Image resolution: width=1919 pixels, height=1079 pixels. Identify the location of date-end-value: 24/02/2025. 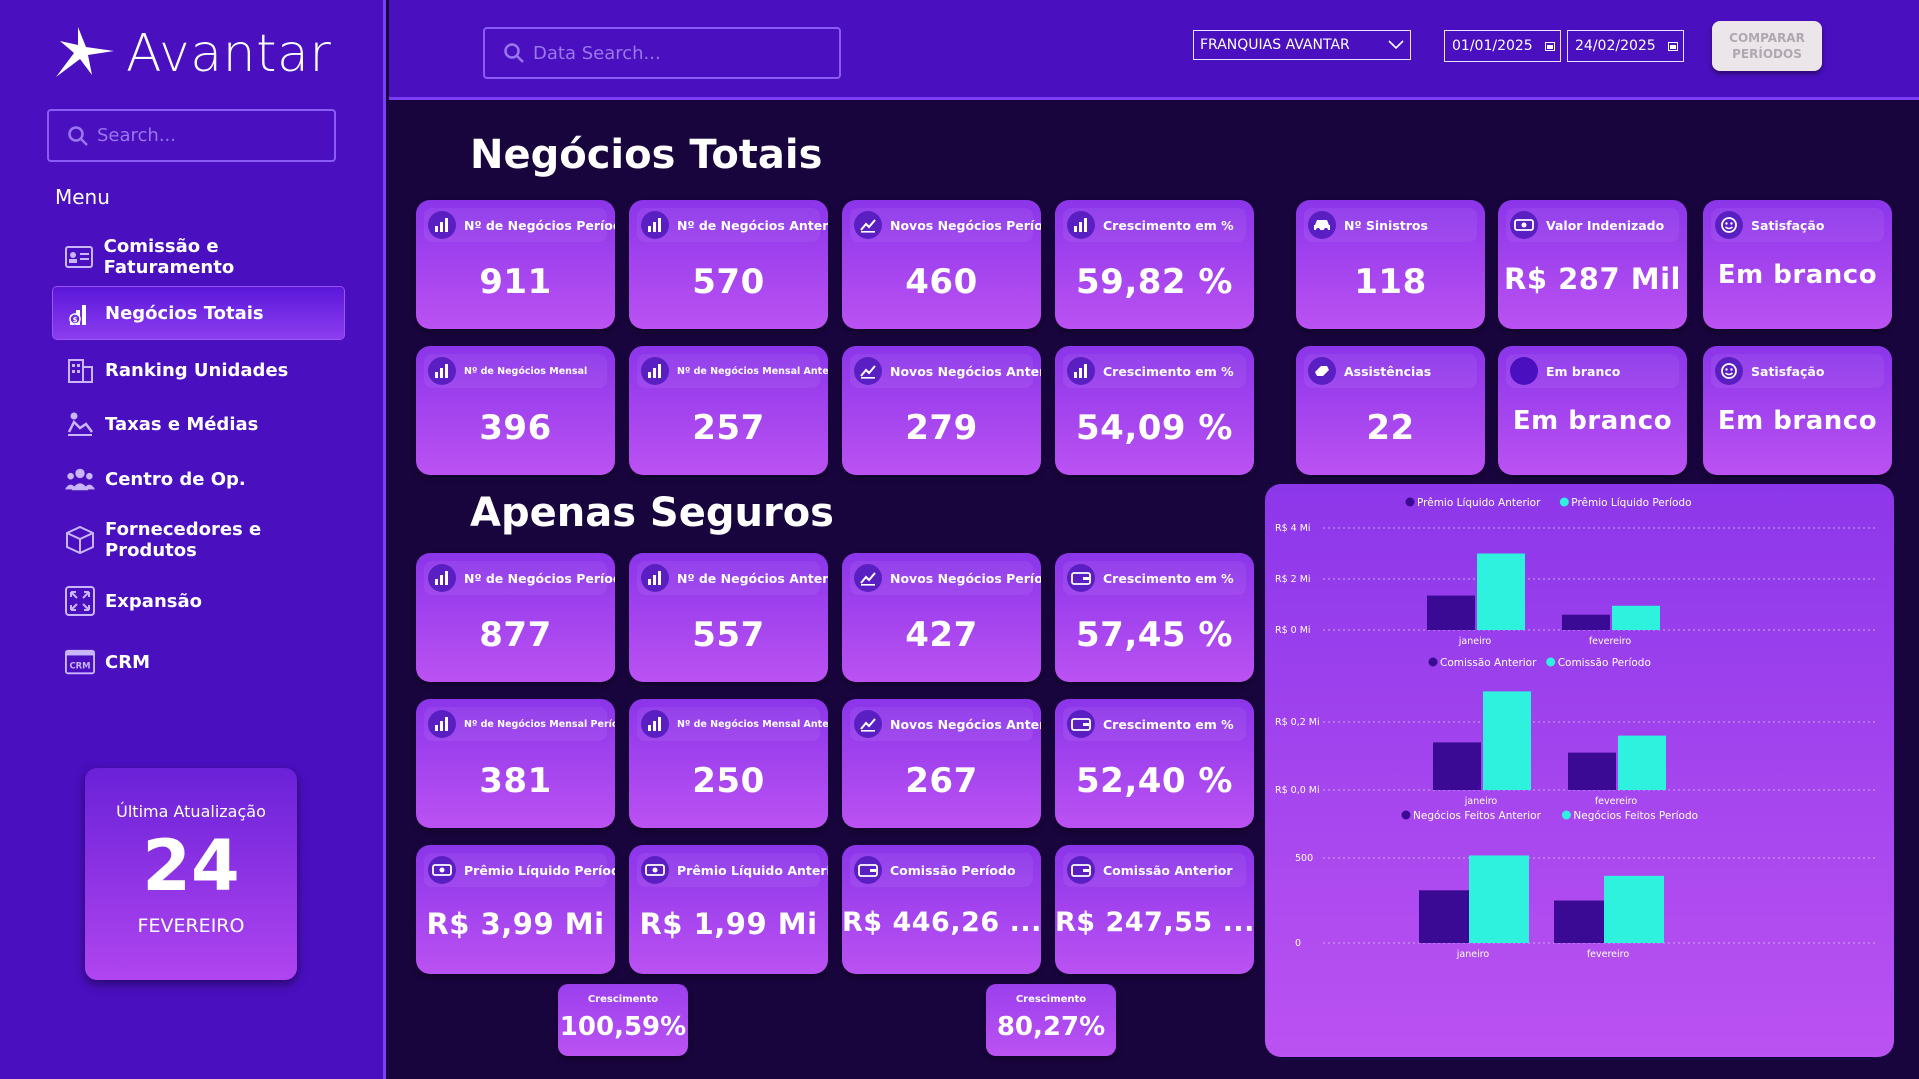
(1615, 46).